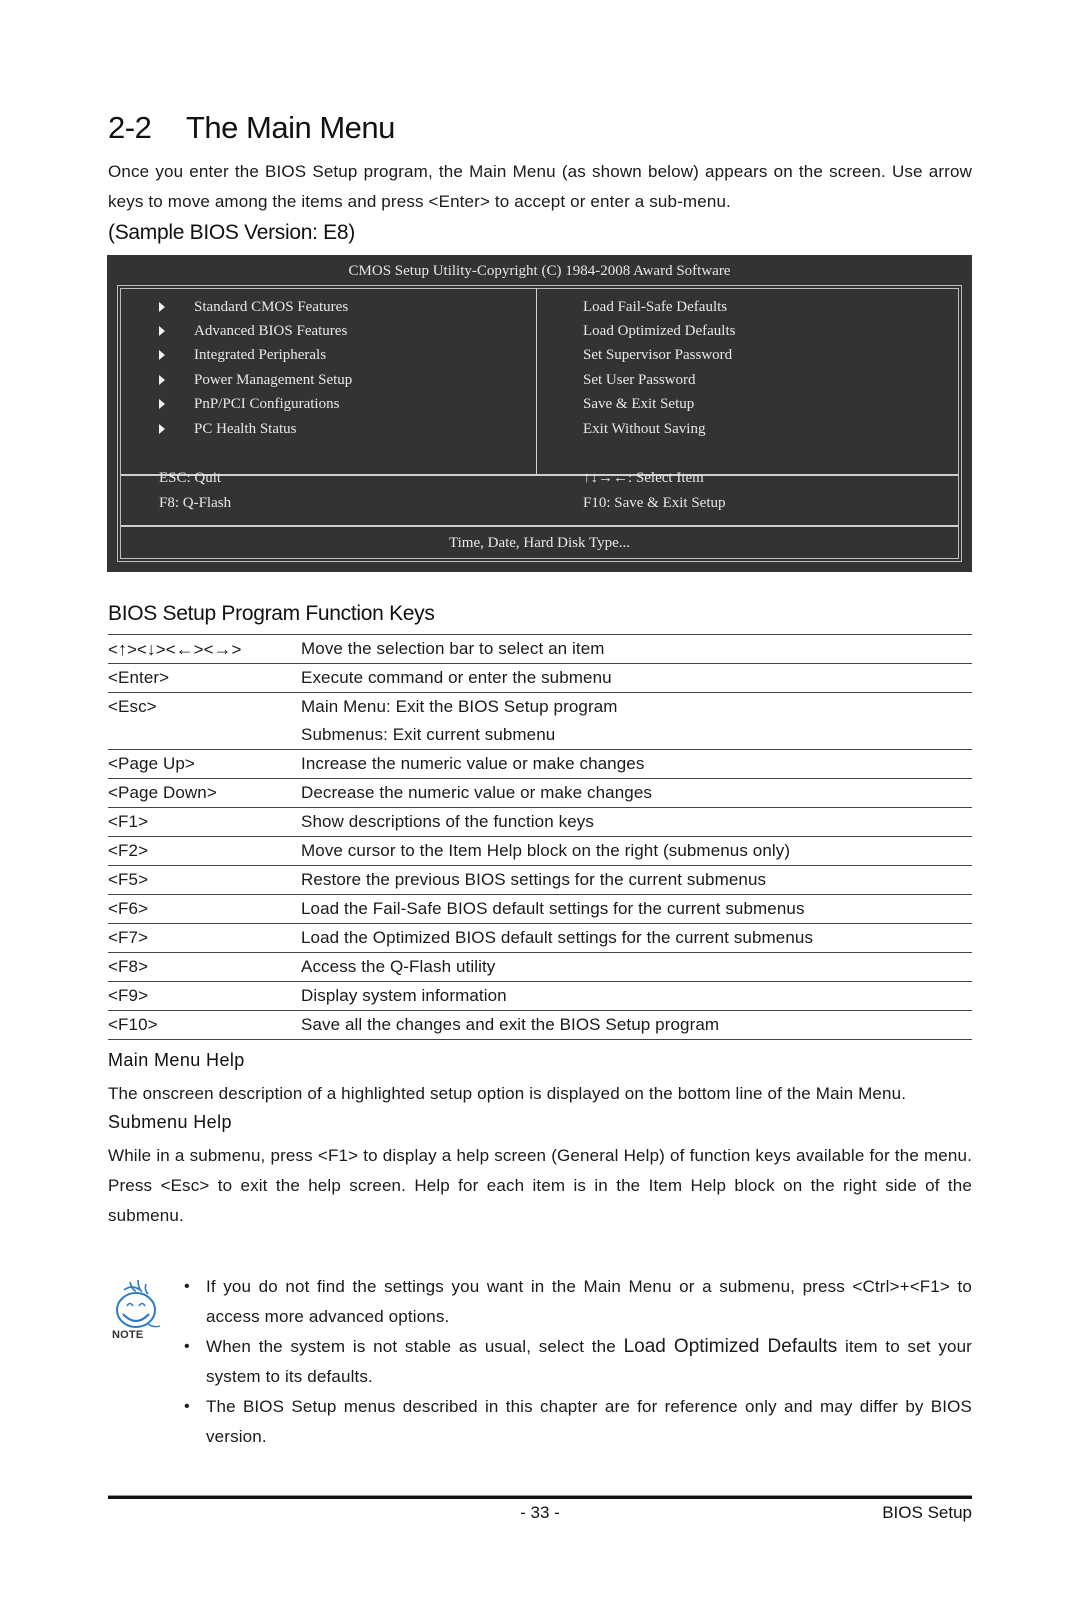  What do you see at coordinates (536, 381) in the screenshot?
I see `bios-column-divider` at bounding box center [536, 381].